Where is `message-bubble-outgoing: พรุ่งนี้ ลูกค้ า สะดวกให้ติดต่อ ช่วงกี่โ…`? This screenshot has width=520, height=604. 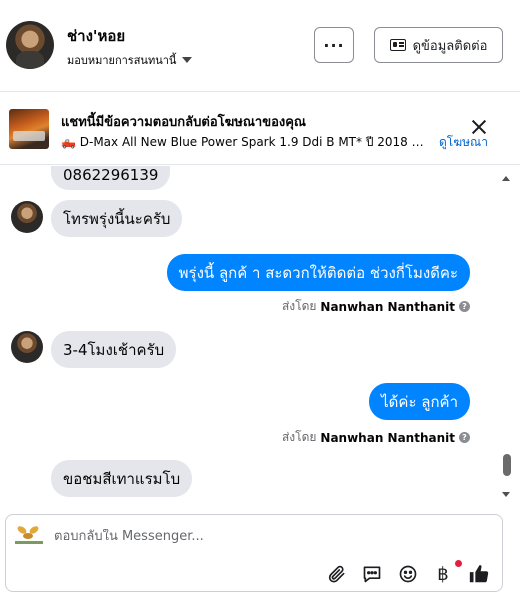 message-bubble-outgoing: พรุ่งนี้ ลูกค้ า สะดวกให้ติดต่อ ช่วงกี่โ… is located at coordinates (318, 272).